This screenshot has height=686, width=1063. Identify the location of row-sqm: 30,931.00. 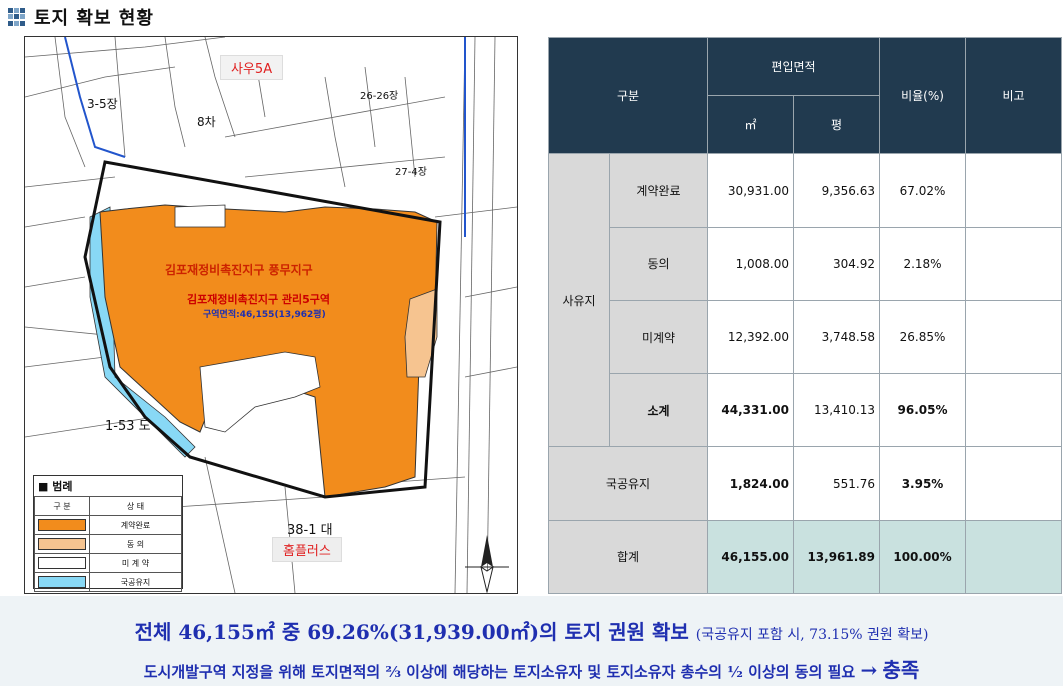
(750, 190).